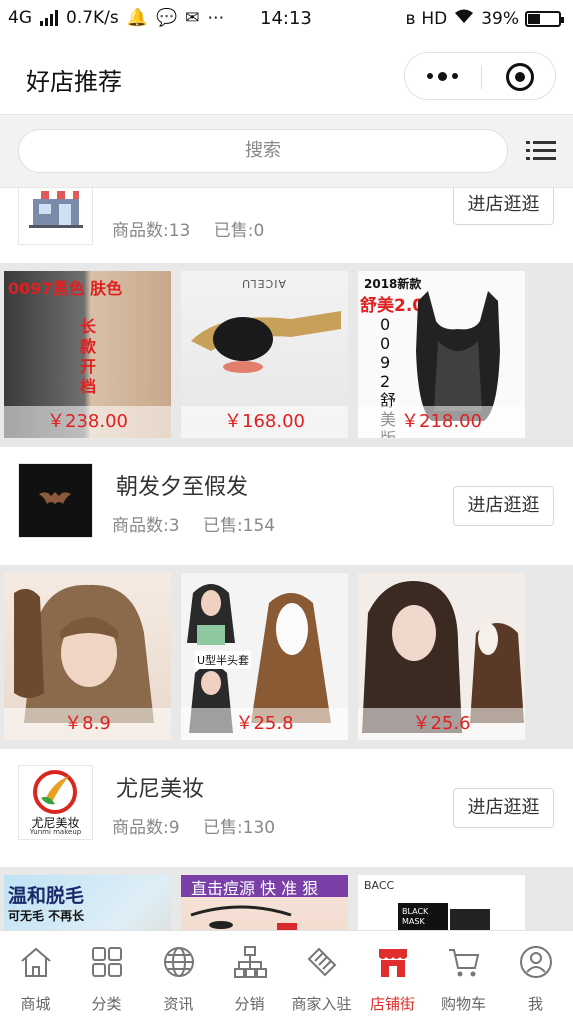  What do you see at coordinates (264, 422) in the screenshot?
I see `product-price: ￥168.00` at bounding box center [264, 422].